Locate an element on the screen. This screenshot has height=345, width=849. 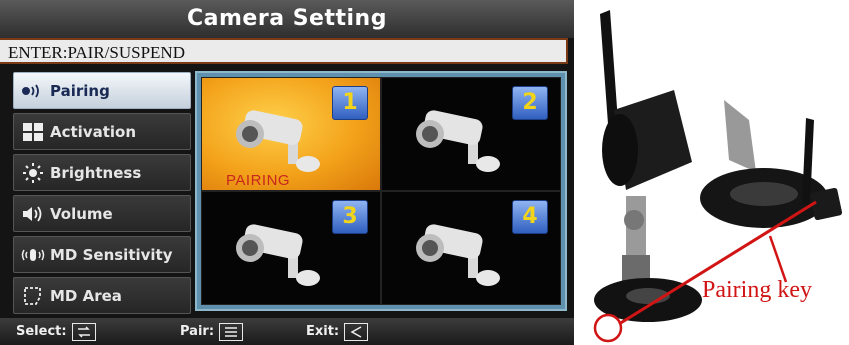
instruction-bar: ENTER:PAIR/SUSPEND is located at coordinates (284, 51).